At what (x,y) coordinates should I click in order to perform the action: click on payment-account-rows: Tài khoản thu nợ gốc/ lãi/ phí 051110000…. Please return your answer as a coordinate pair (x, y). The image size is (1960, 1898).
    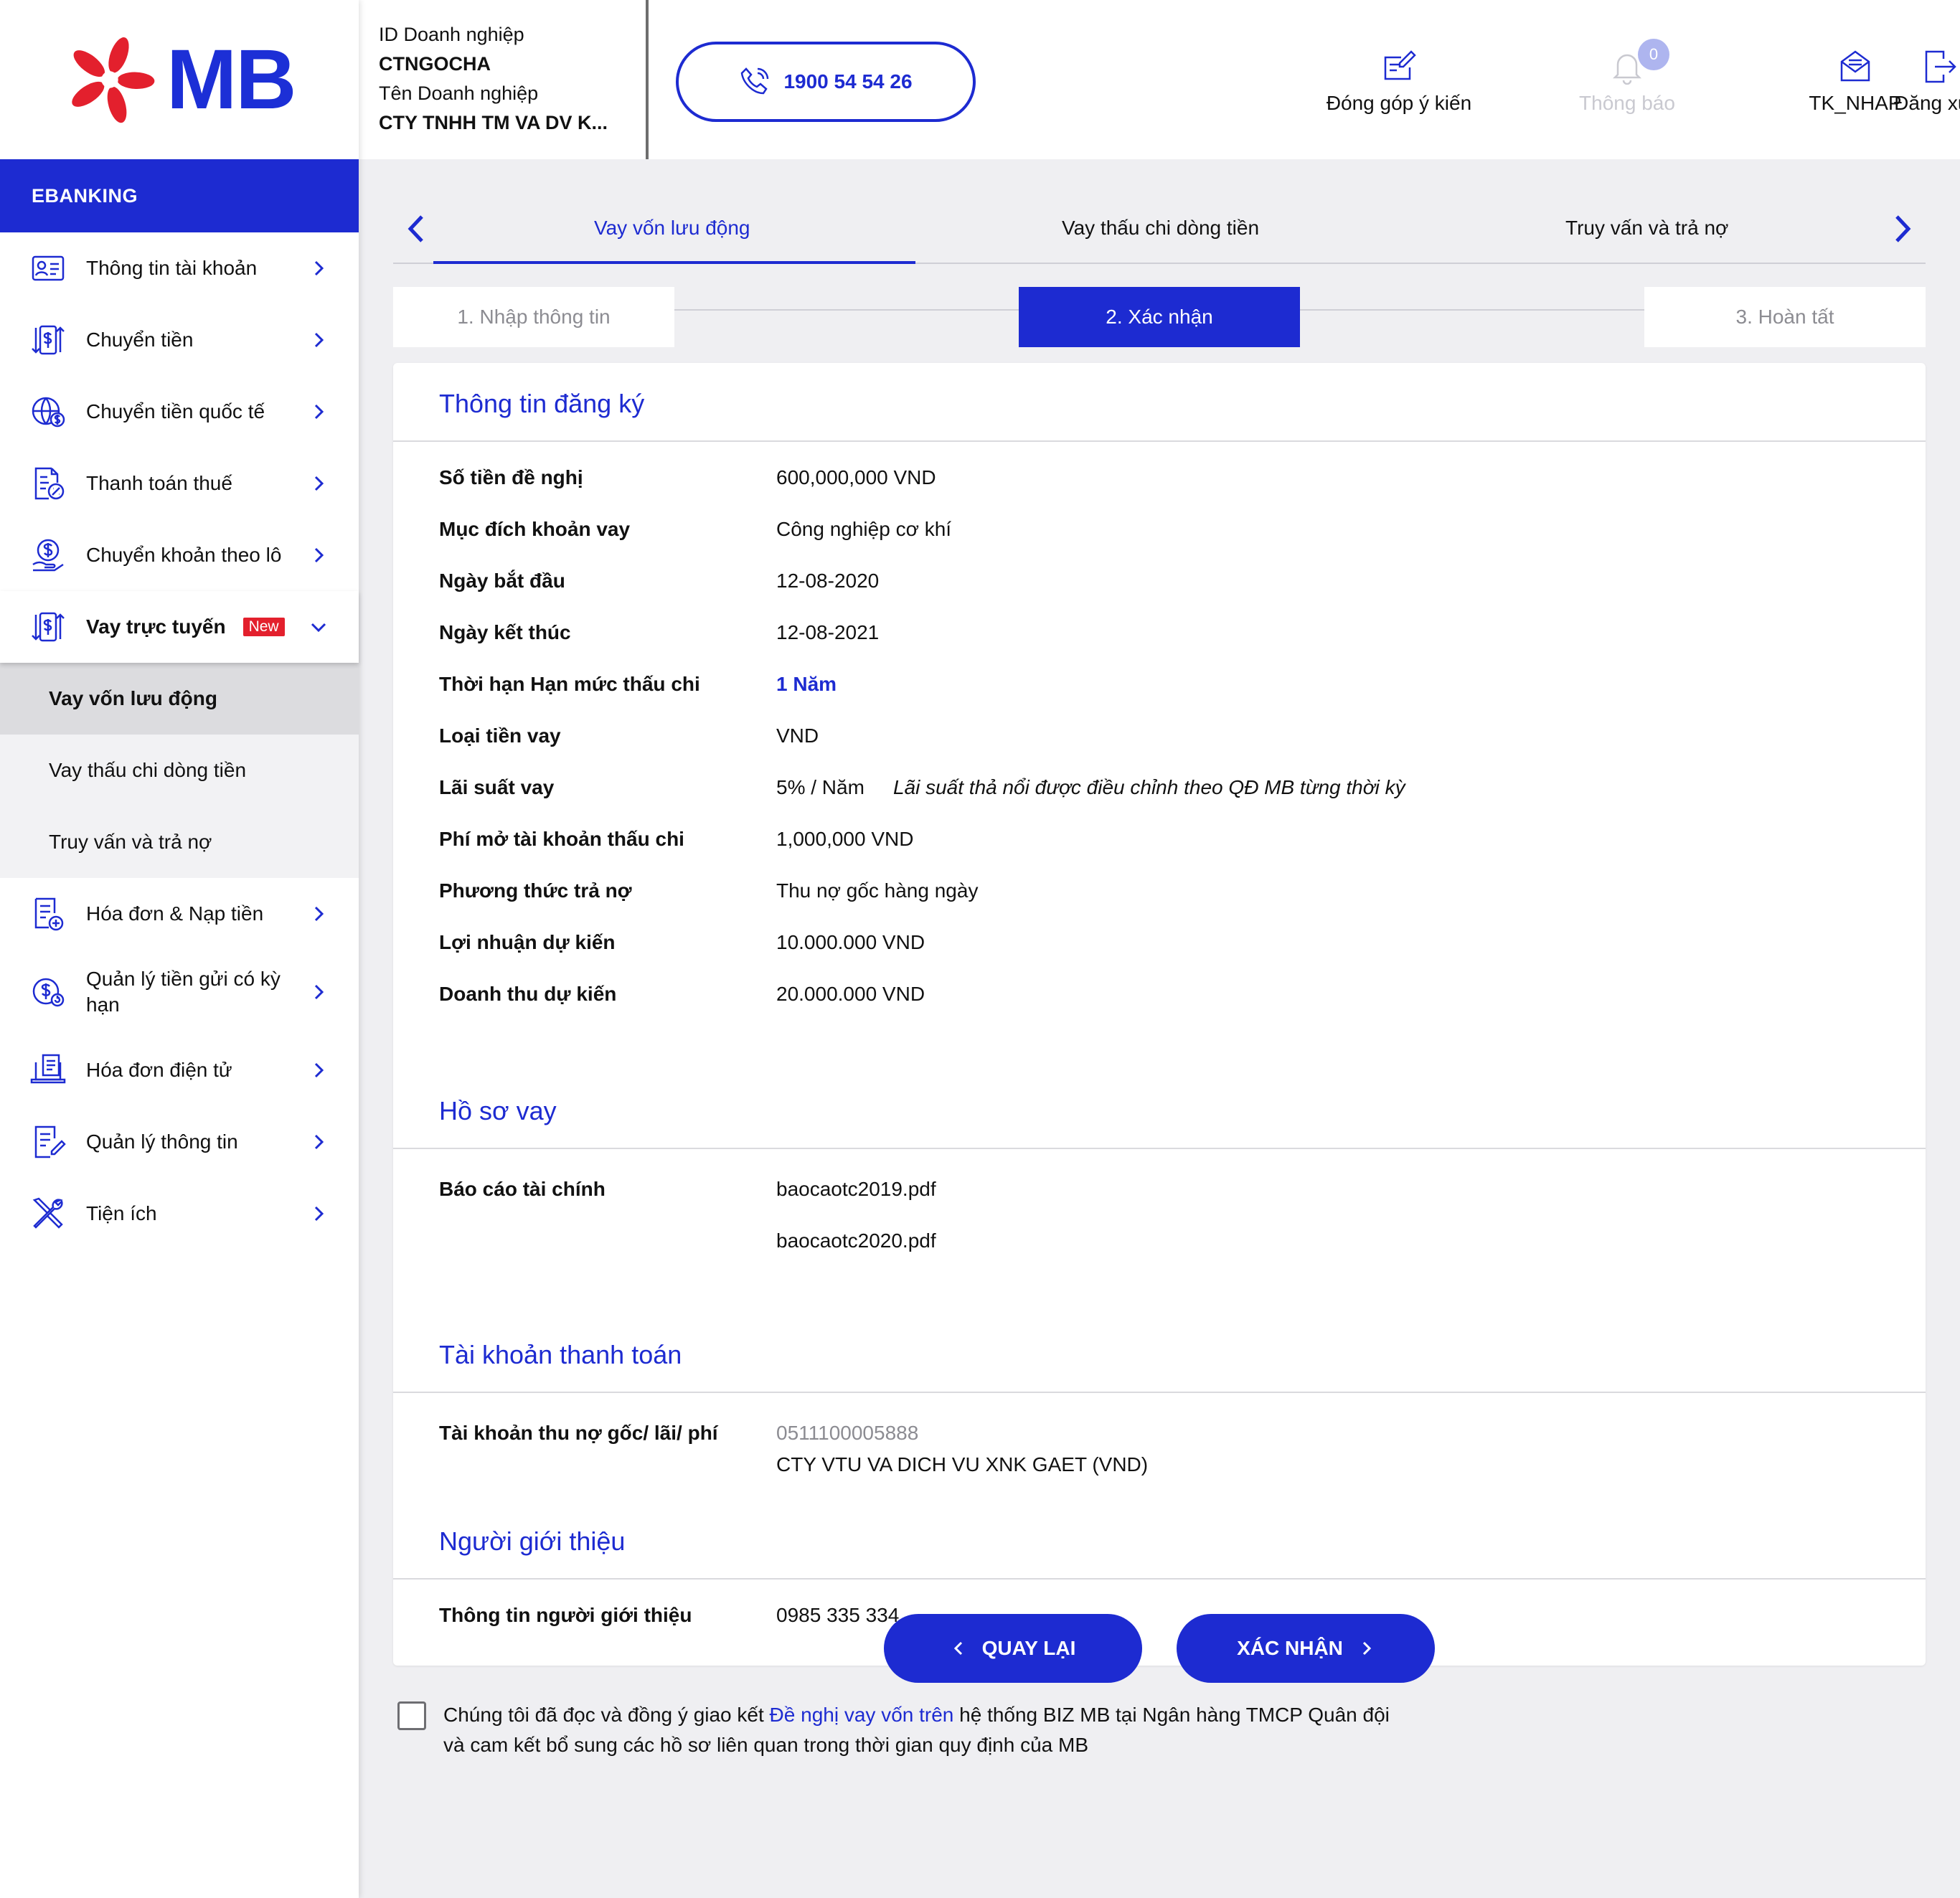
    Looking at the image, I should click on (1159, 1440).